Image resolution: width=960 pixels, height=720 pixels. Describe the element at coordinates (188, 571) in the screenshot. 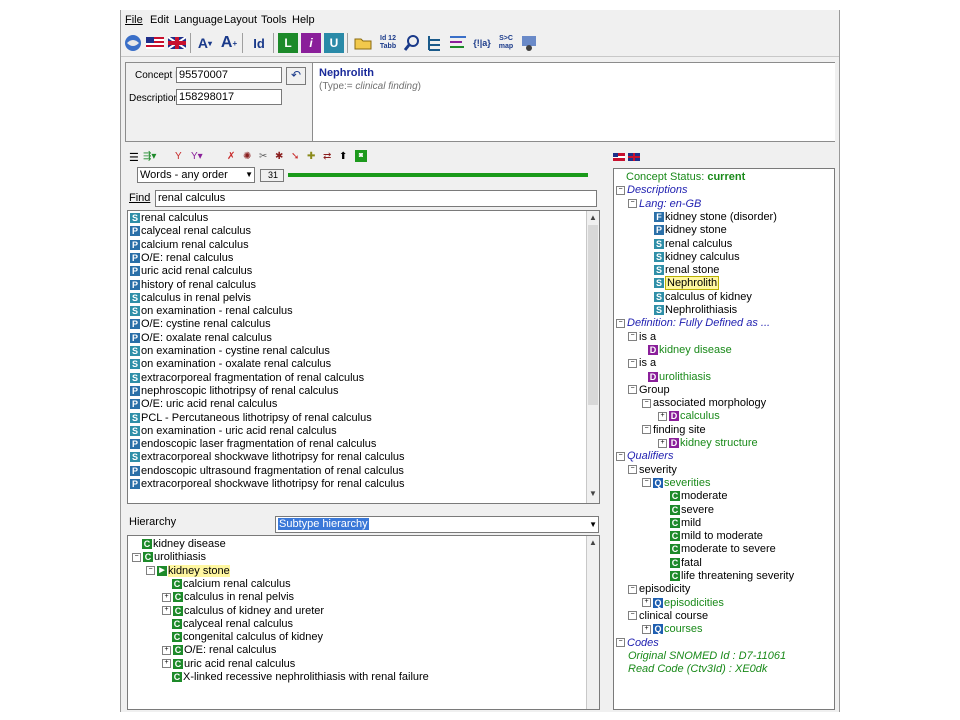

I see `hierarchy-item: − ▶ kidney stone` at that location.